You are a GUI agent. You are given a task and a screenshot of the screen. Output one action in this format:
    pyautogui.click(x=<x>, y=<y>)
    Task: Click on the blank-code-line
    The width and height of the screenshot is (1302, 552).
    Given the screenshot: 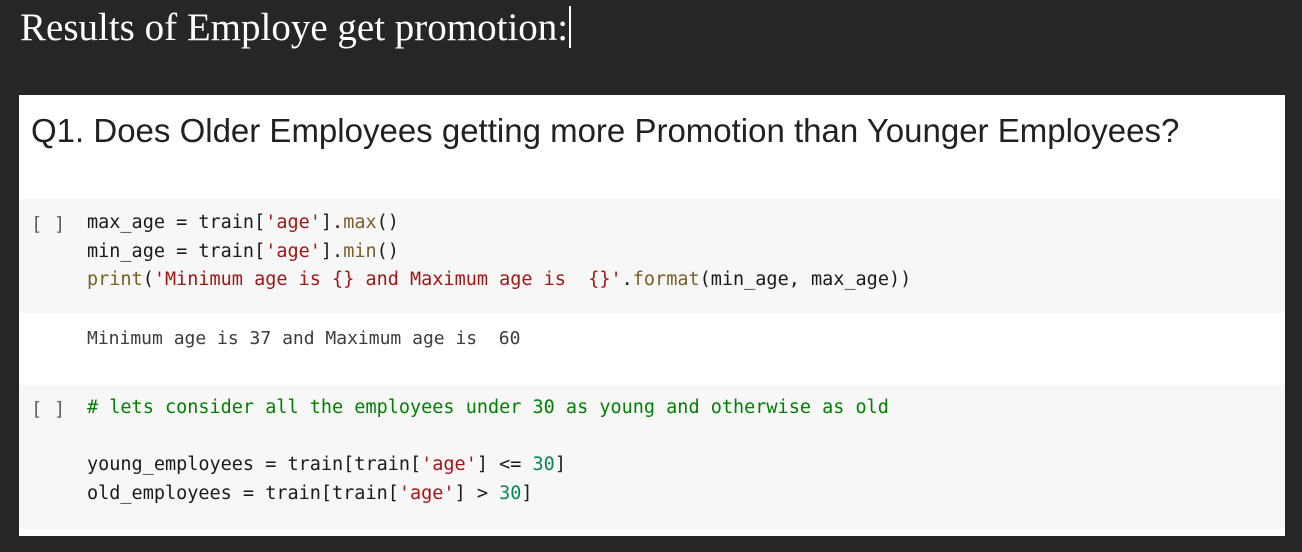 What is the action you would take?
    pyautogui.click(x=488, y=437)
    